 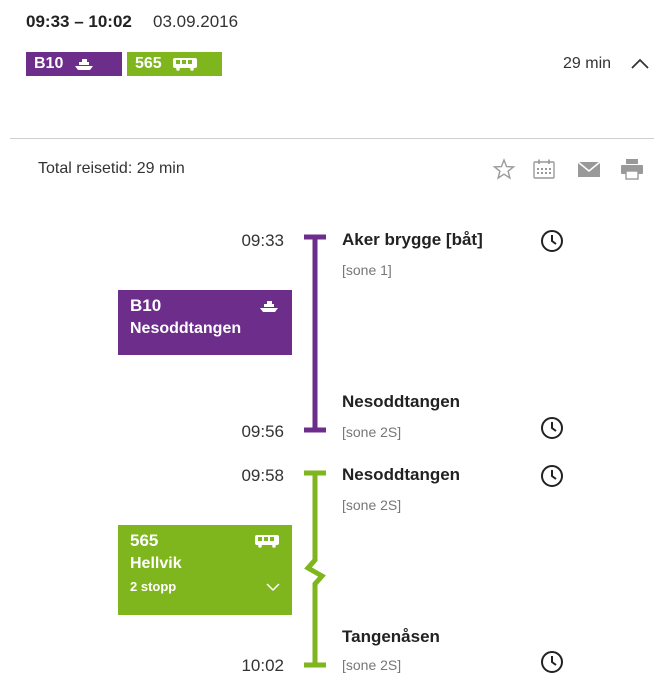 What do you see at coordinates (186, 328) in the screenshot?
I see `leg-destination: Nesoddtangen` at bounding box center [186, 328].